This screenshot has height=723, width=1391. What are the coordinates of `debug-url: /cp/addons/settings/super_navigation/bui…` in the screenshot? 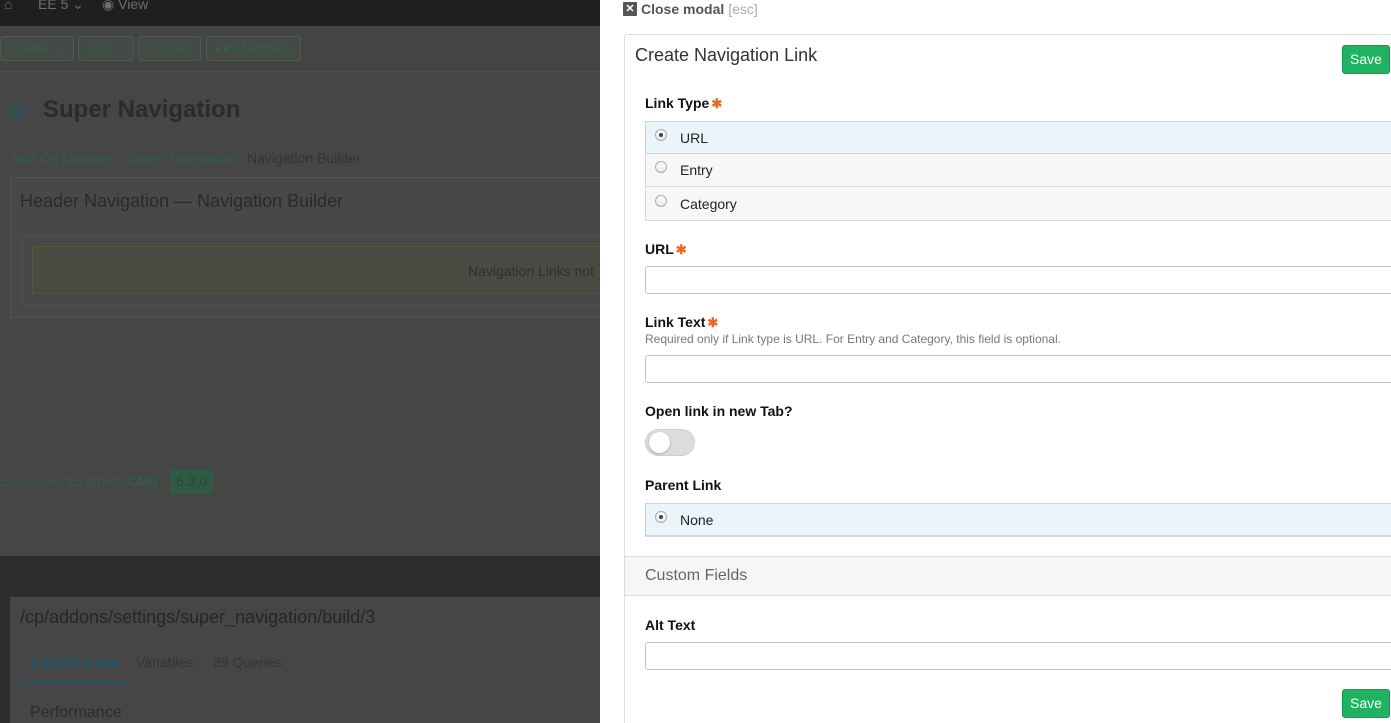 It's located at (198, 617).